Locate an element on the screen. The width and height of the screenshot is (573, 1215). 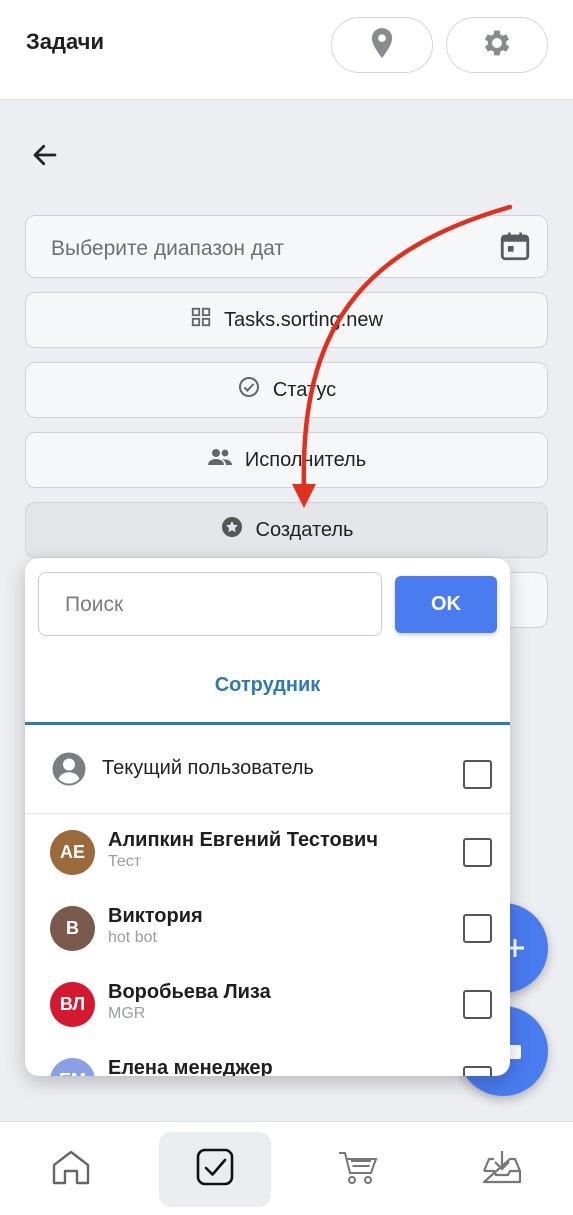
person-name: Алипкин Евгений Тестович is located at coordinates (243, 840).